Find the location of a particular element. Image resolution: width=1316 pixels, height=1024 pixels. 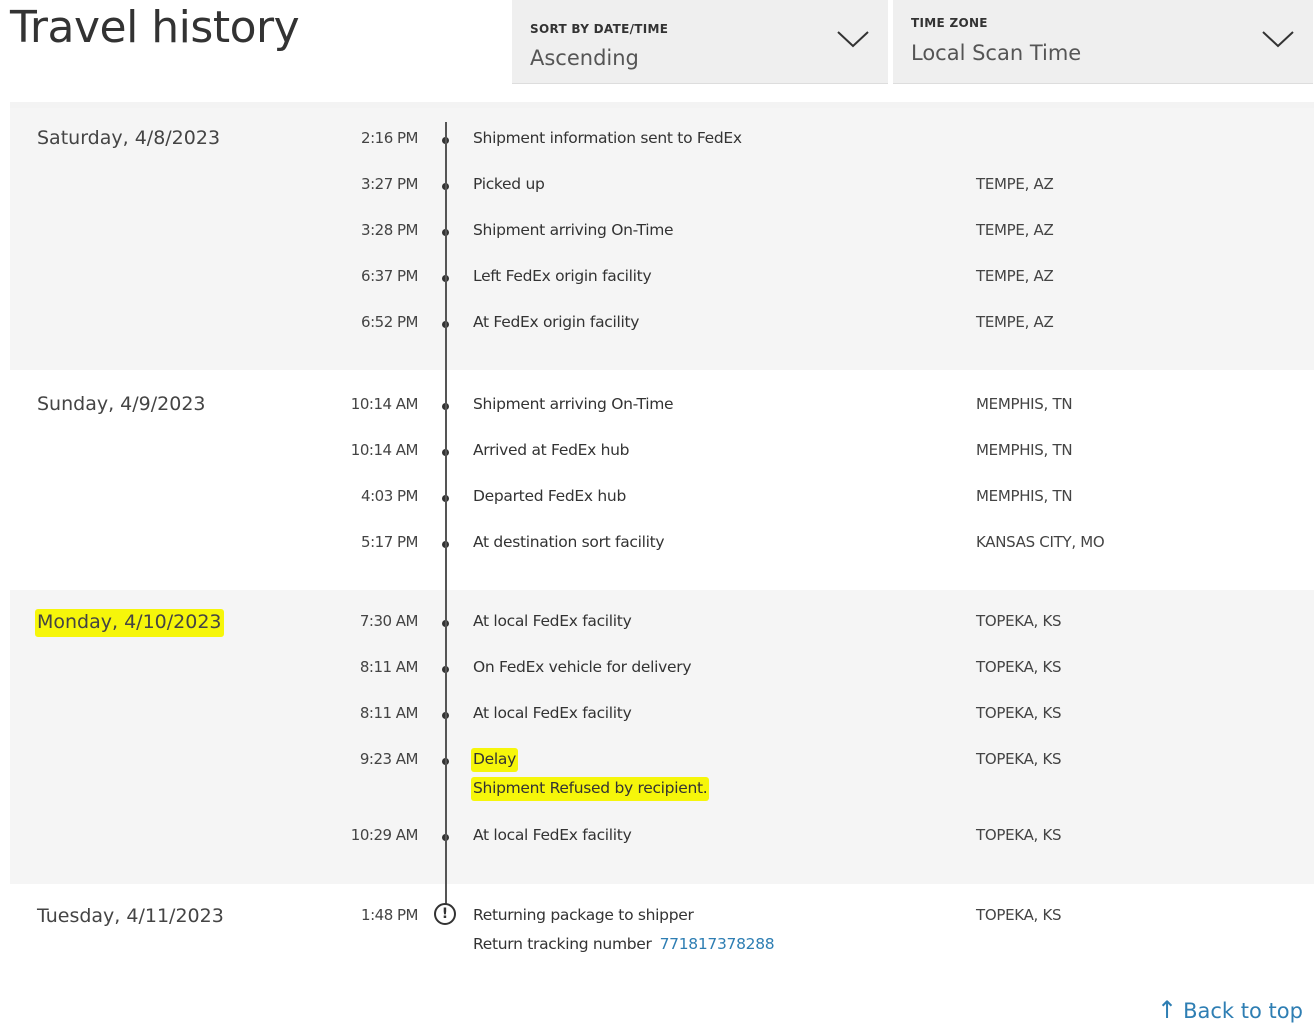

event-detail: Return tracking number 771817378288 is located at coordinates (624, 944).